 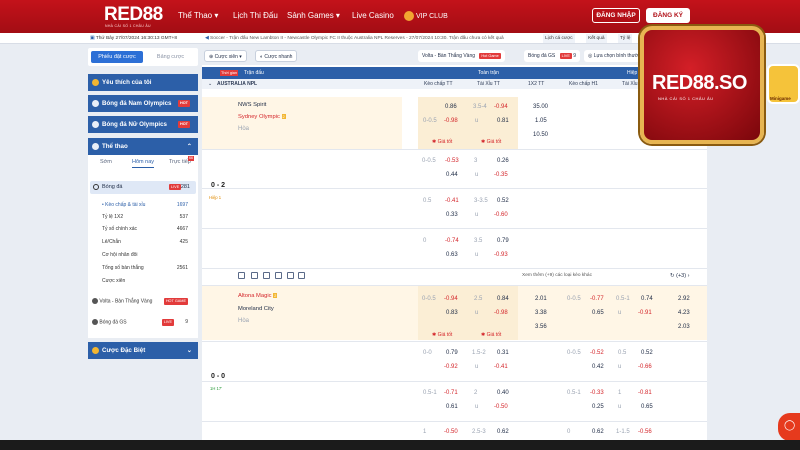 What do you see at coordinates (426, 16) in the screenshot?
I see `nav-vip-club: VIP CLUB` at bounding box center [426, 16].